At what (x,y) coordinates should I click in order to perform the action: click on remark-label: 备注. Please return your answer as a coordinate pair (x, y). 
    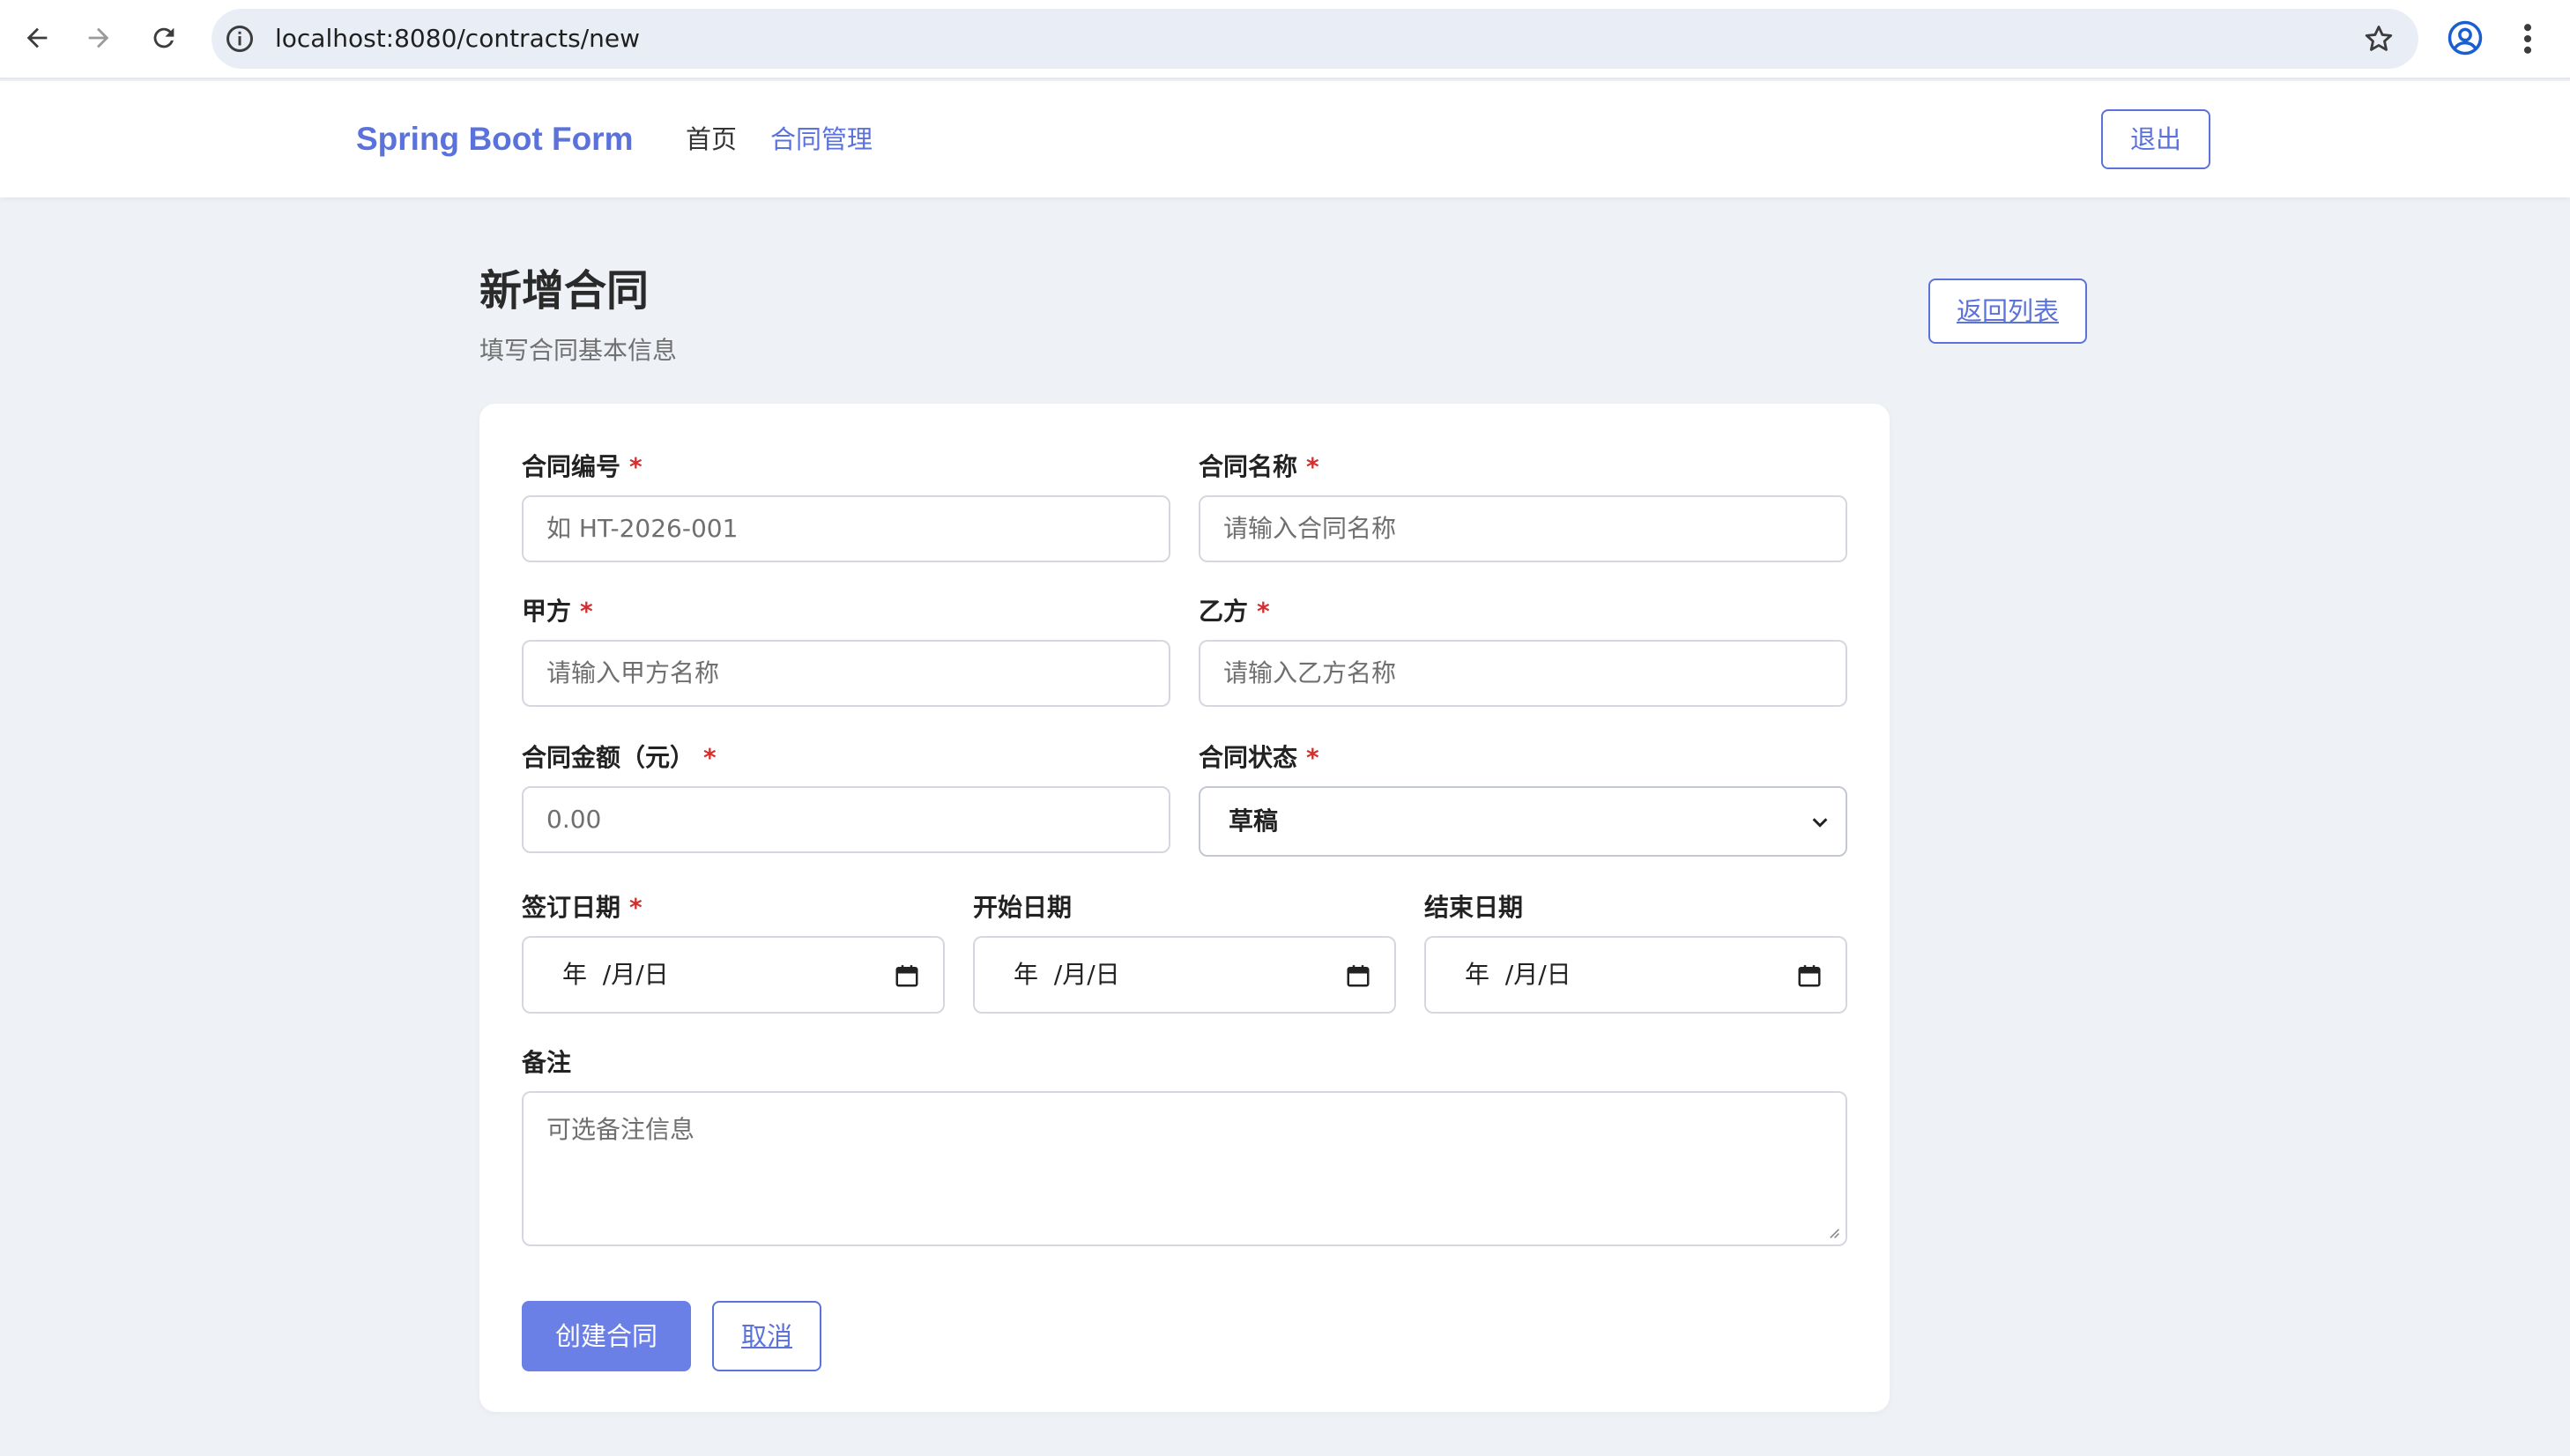
    Looking at the image, I should click on (546, 1061).